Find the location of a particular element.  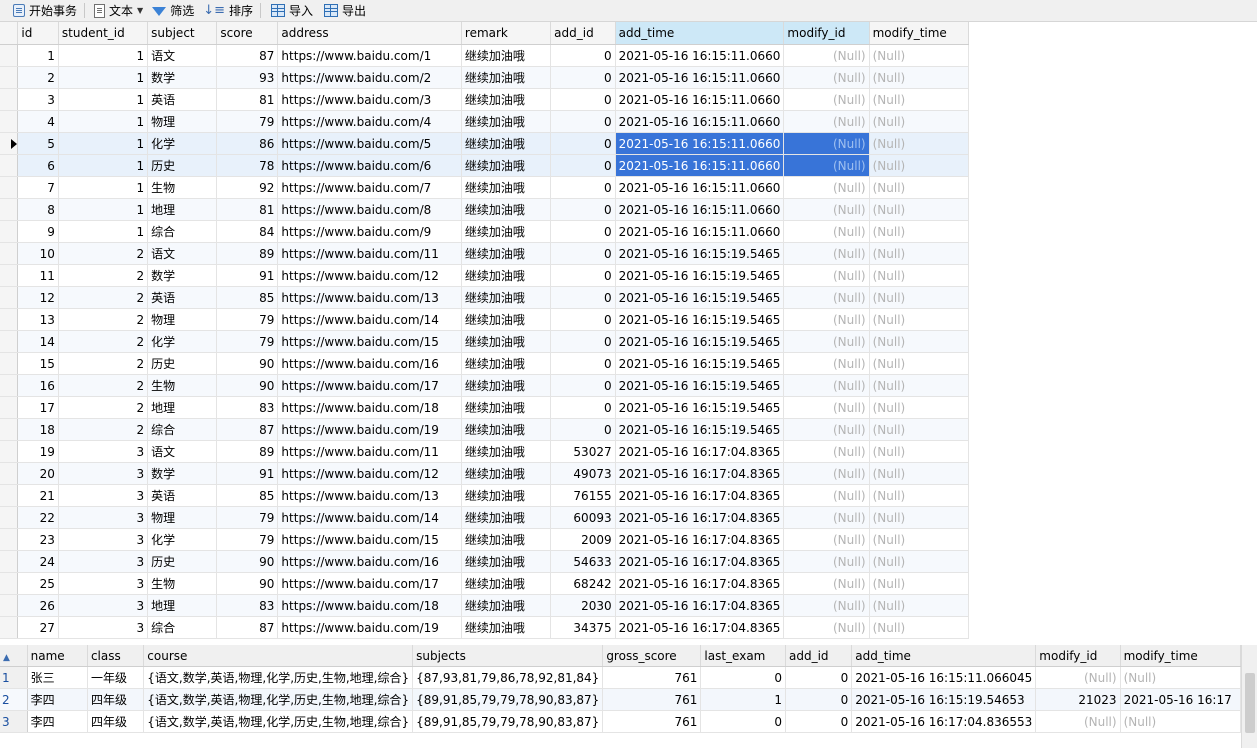

cell-student-id: 1 is located at coordinates (103, 187).